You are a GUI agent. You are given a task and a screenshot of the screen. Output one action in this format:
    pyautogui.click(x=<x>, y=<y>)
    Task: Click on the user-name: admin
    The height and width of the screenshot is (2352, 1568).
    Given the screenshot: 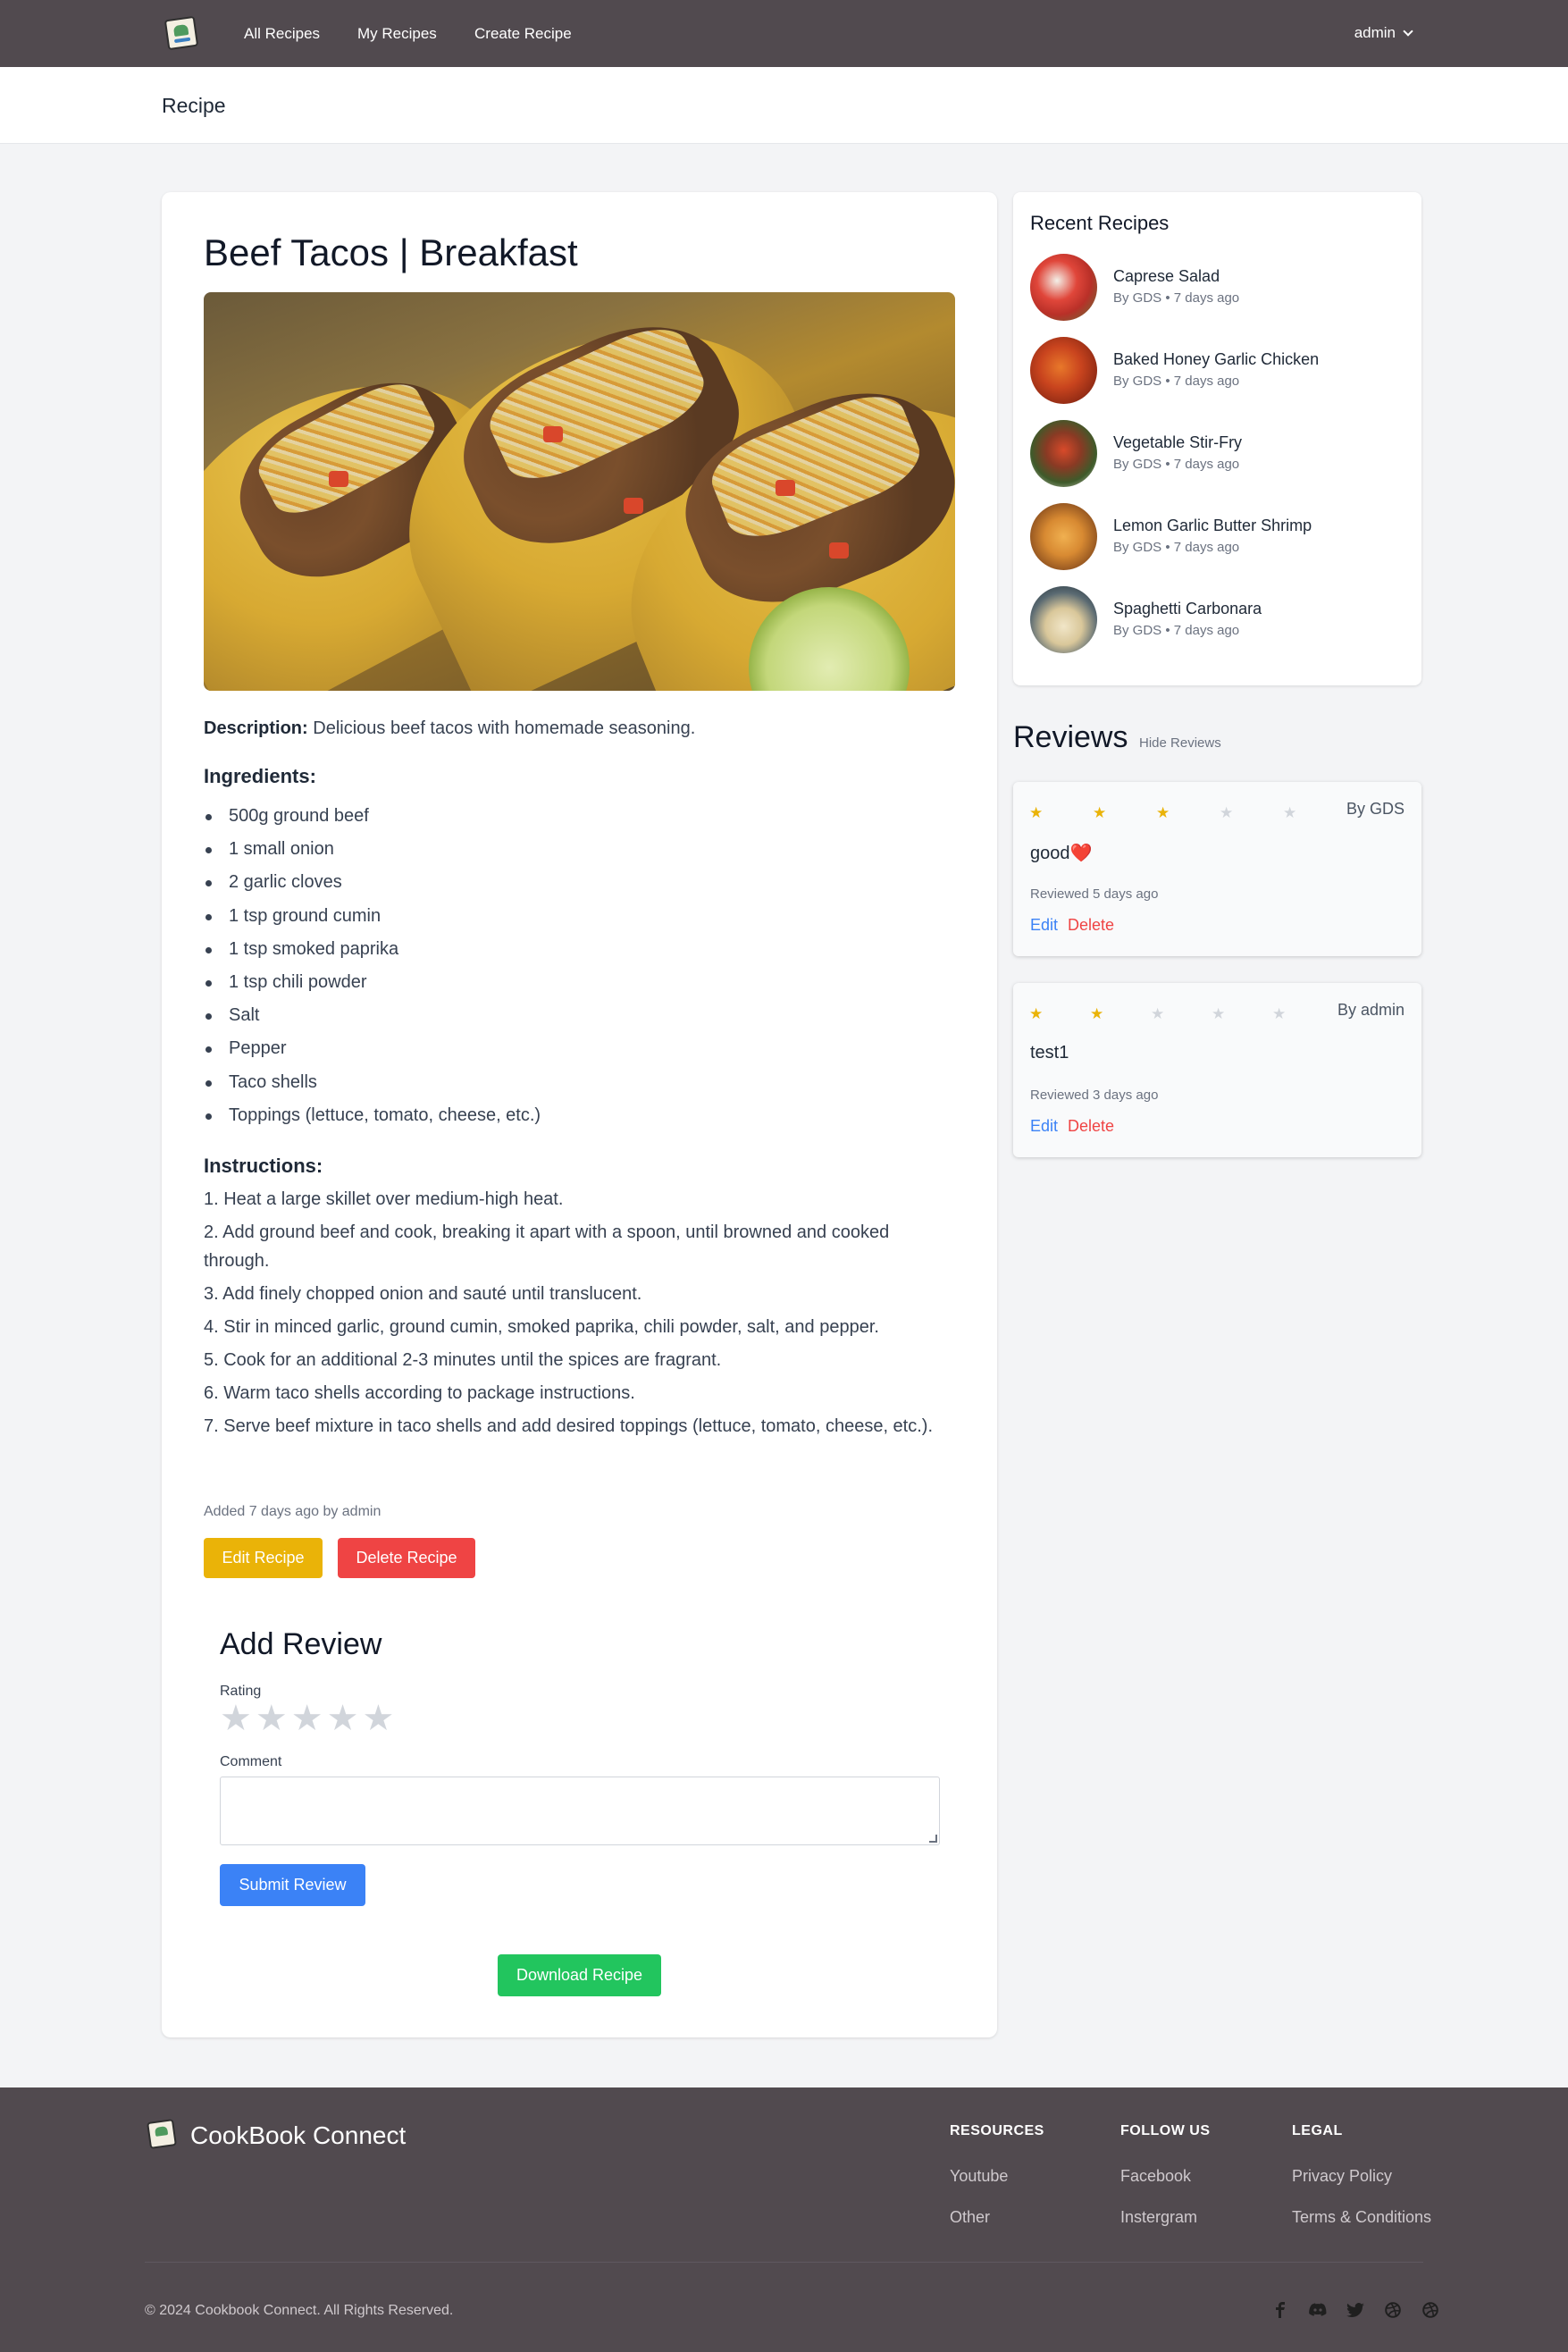 What is the action you would take?
    pyautogui.click(x=1375, y=32)
    